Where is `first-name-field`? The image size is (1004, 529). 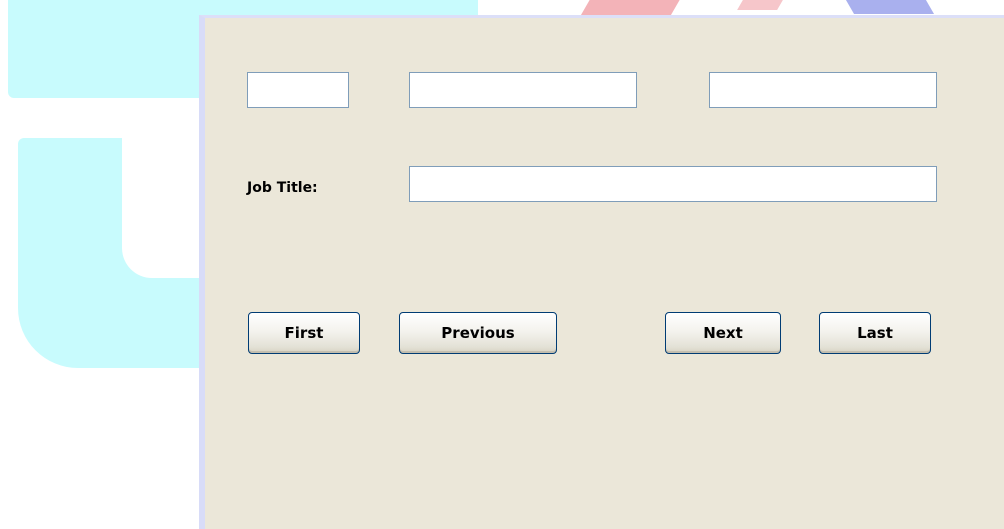
first-name-field is located at coordinates (298, 90).